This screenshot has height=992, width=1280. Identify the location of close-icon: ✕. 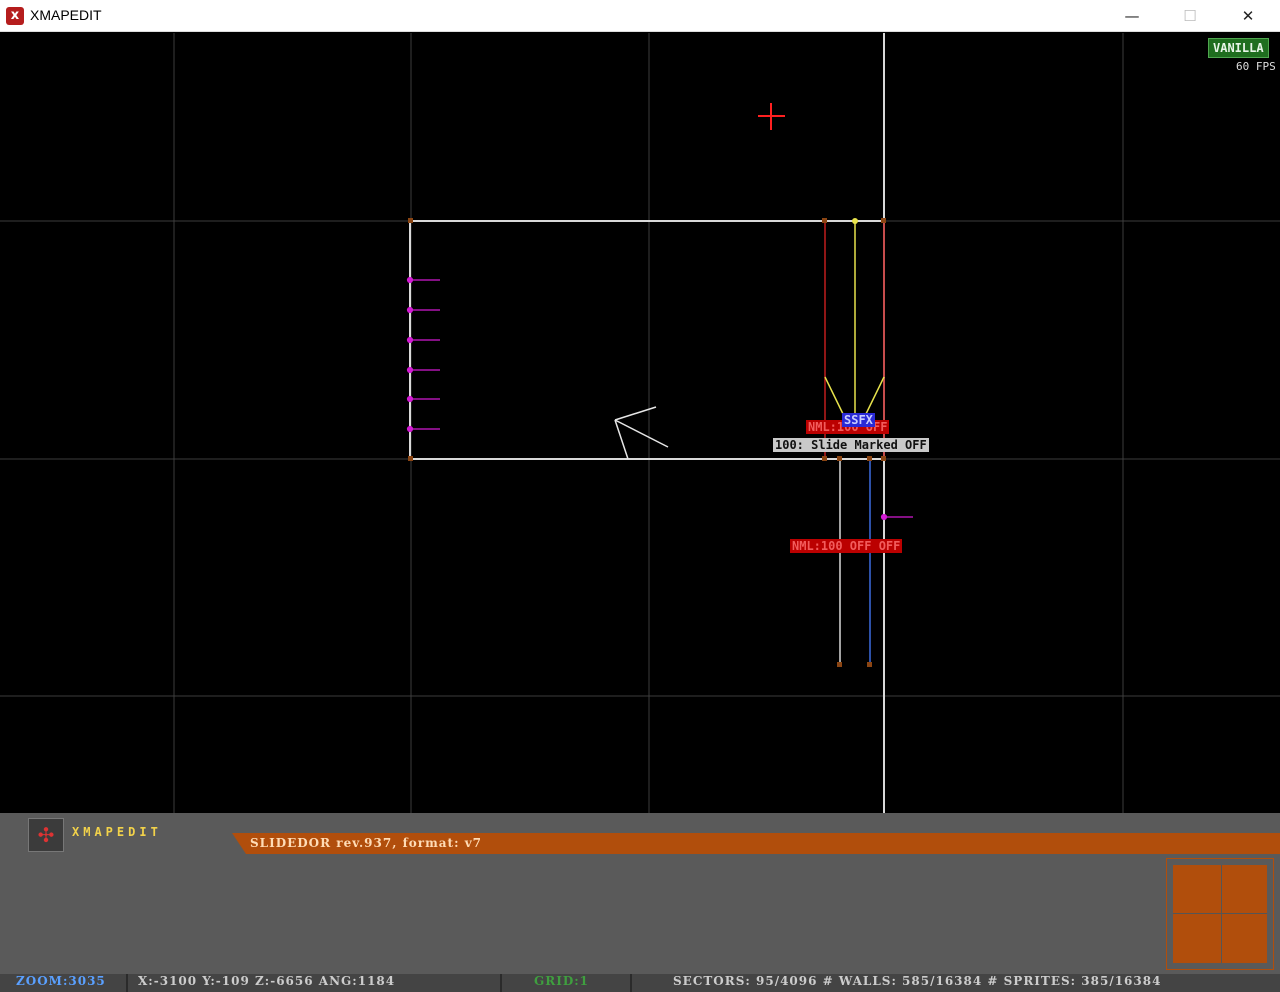
(1248, 16).